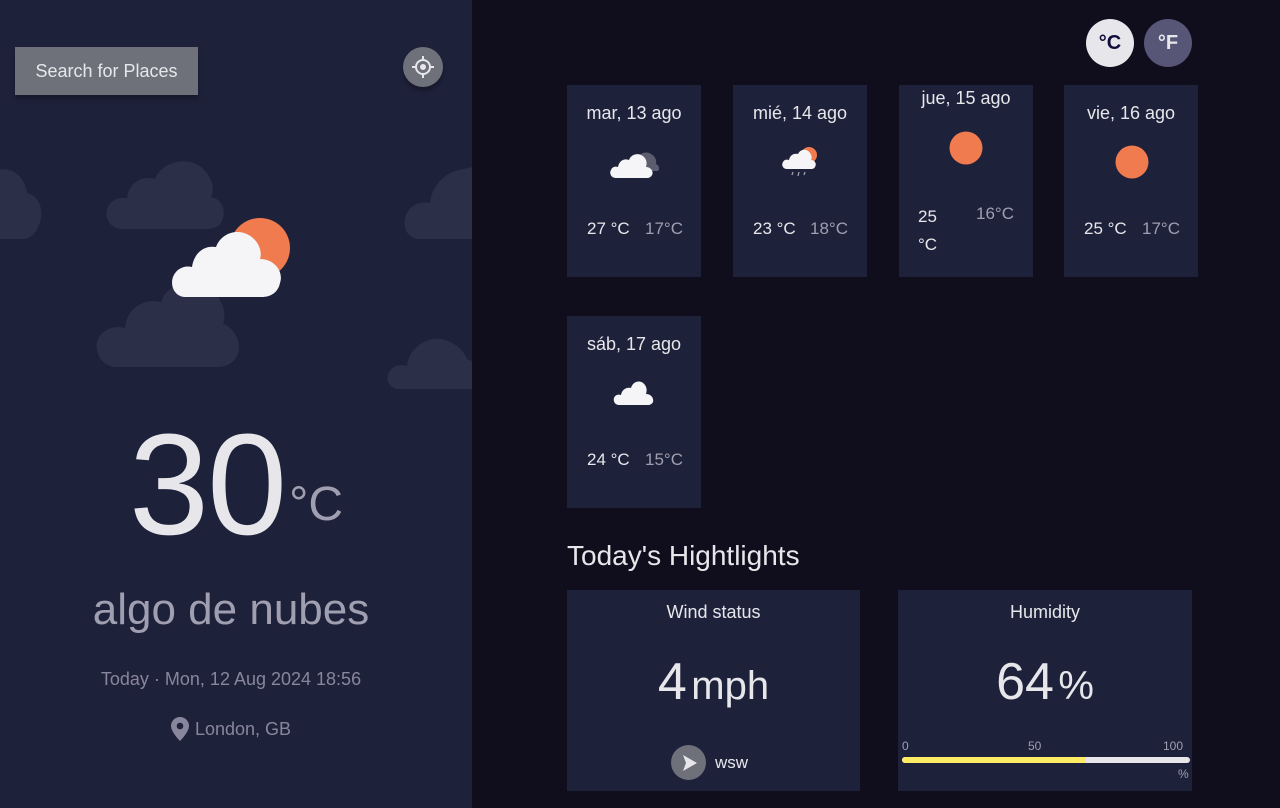 This screenshot has height=808, width=1280. Describe the element at coordinates (634, 181) in the screenshot. I see `forecast-card: mar, 13 ago 27 °C 17°C` at that location.